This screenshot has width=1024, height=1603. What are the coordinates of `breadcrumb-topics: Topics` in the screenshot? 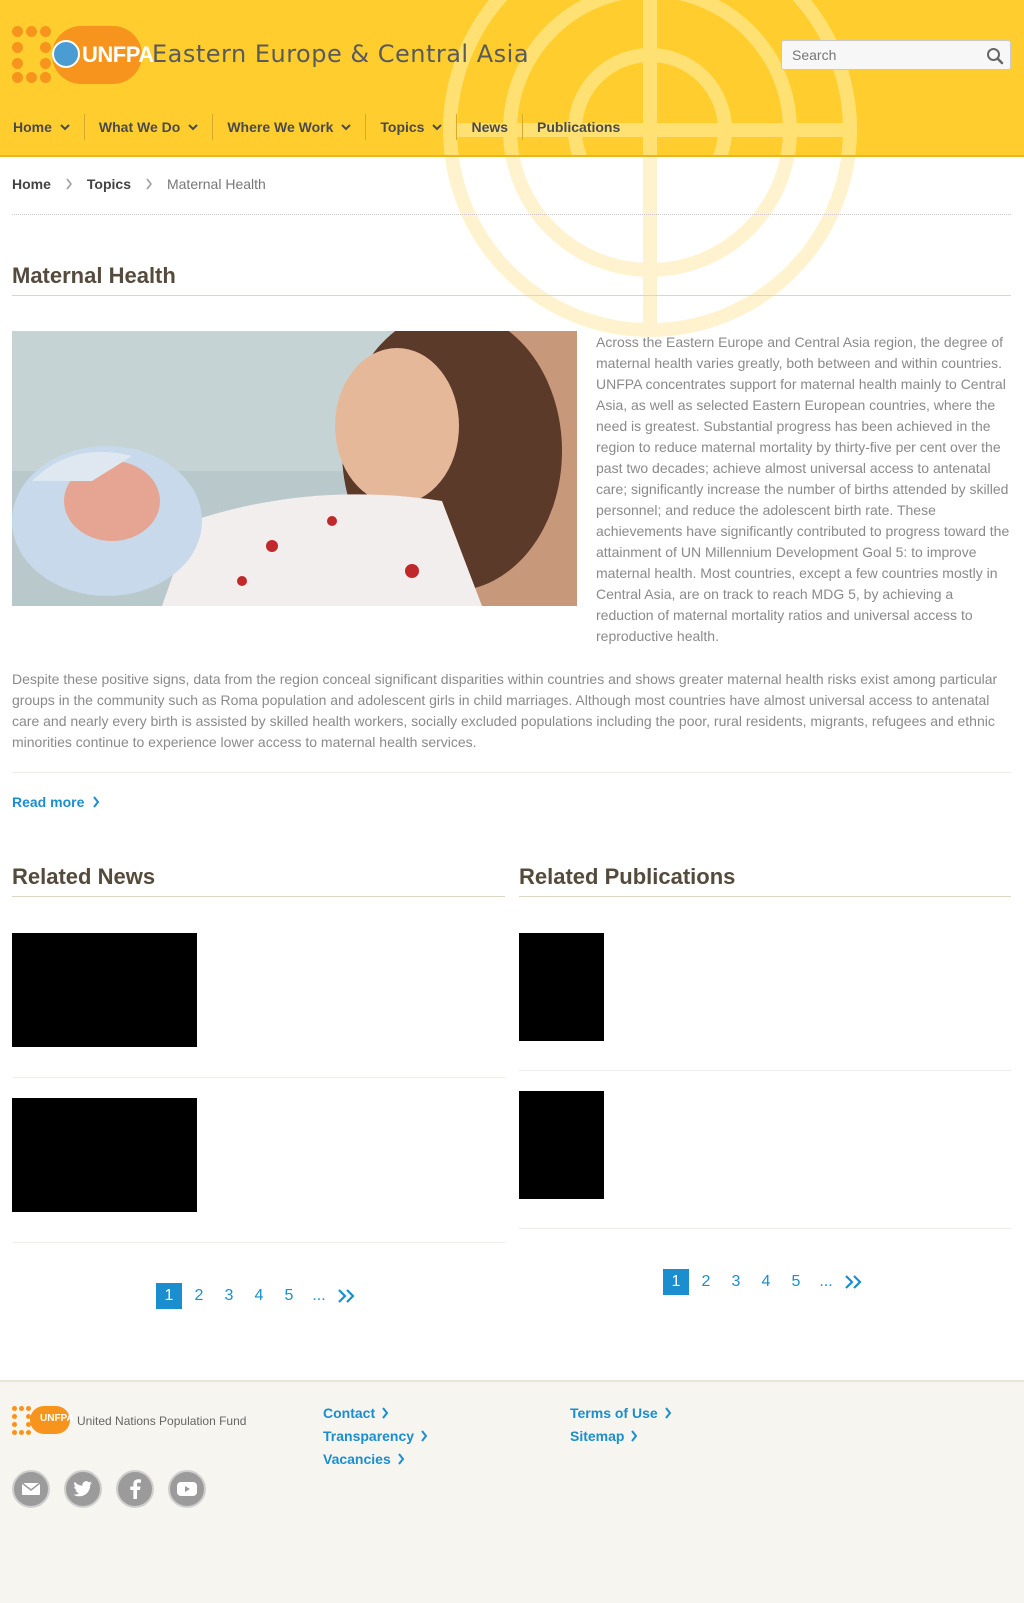 It's located at (109, 184).